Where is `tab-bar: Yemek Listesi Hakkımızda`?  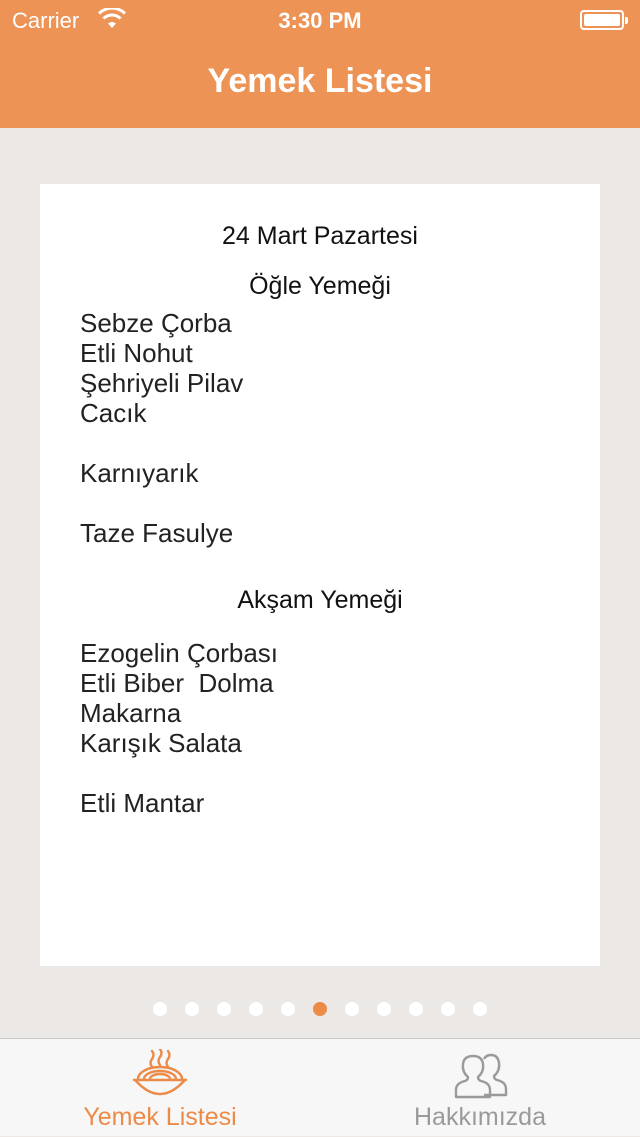
tab-bar: Yemek Listesi Hakkımızda is located at coordinates (320, 1087).